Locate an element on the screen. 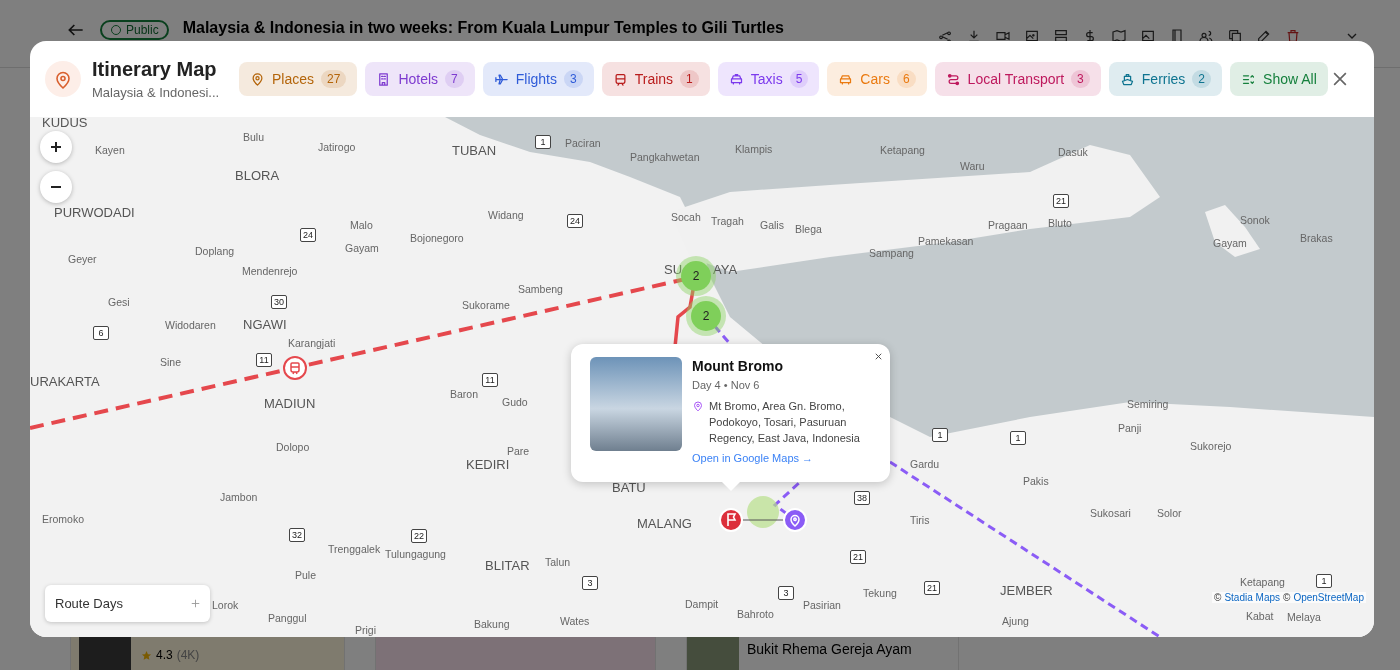 The height and width of the screenshot is (670, 1400). place-label: Waru is located at coordinates (972, 166).